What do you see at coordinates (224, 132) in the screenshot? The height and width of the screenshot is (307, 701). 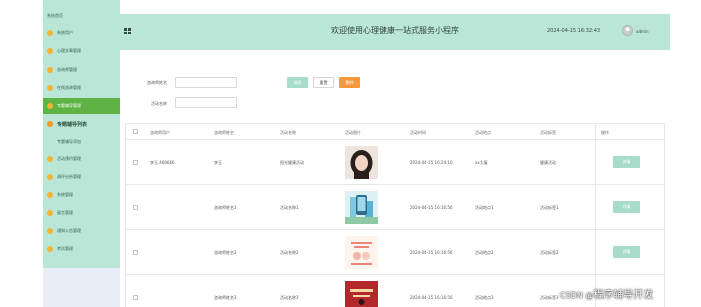 I see `col-header-name: 咨询师姓名` at bounding box center [224, 132].